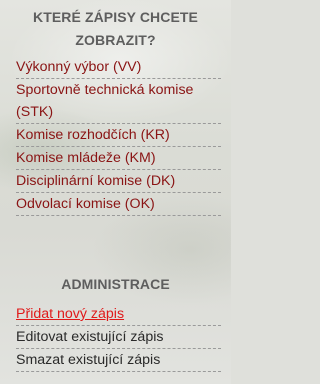 Image resolution: width=320 pixels, height=384 pixels. I want to click on records-heading-line2: ZOBRAZIT?, so click(115, 40).